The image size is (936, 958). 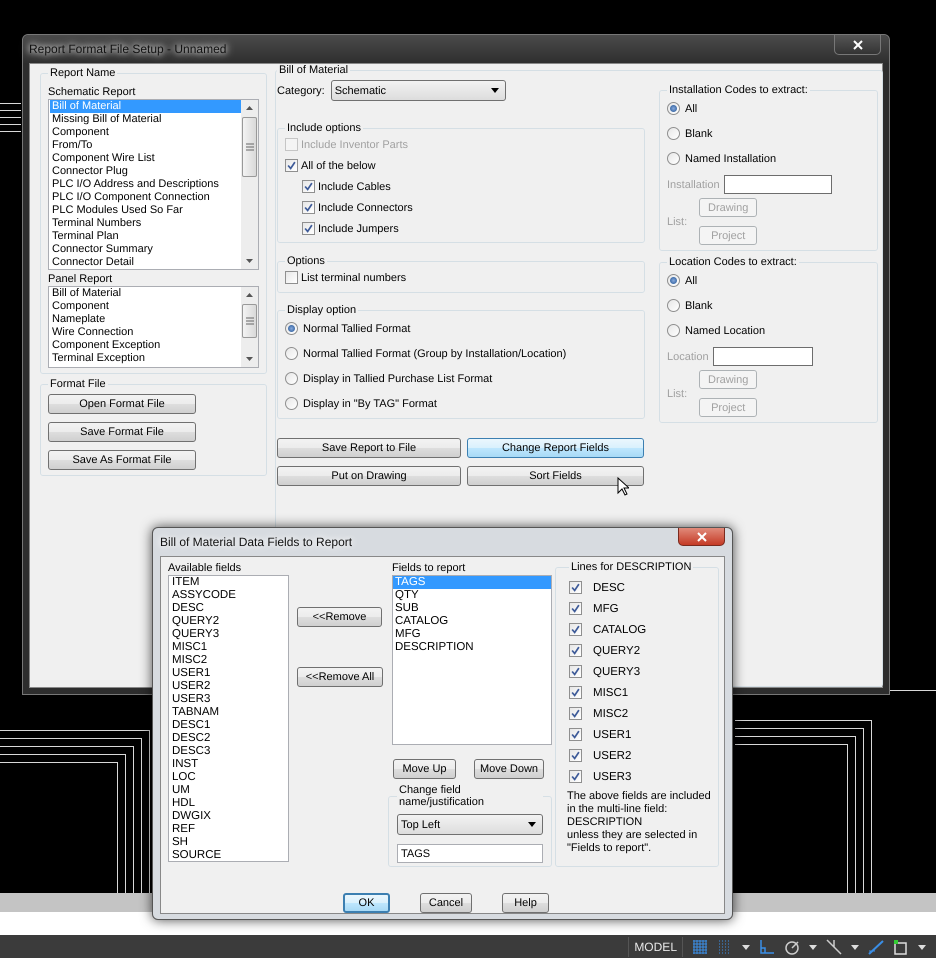 What do you see at coordinates (229, 803) in the screenshot?
I see `list-item: HDL` at bounding box center [229, 803].